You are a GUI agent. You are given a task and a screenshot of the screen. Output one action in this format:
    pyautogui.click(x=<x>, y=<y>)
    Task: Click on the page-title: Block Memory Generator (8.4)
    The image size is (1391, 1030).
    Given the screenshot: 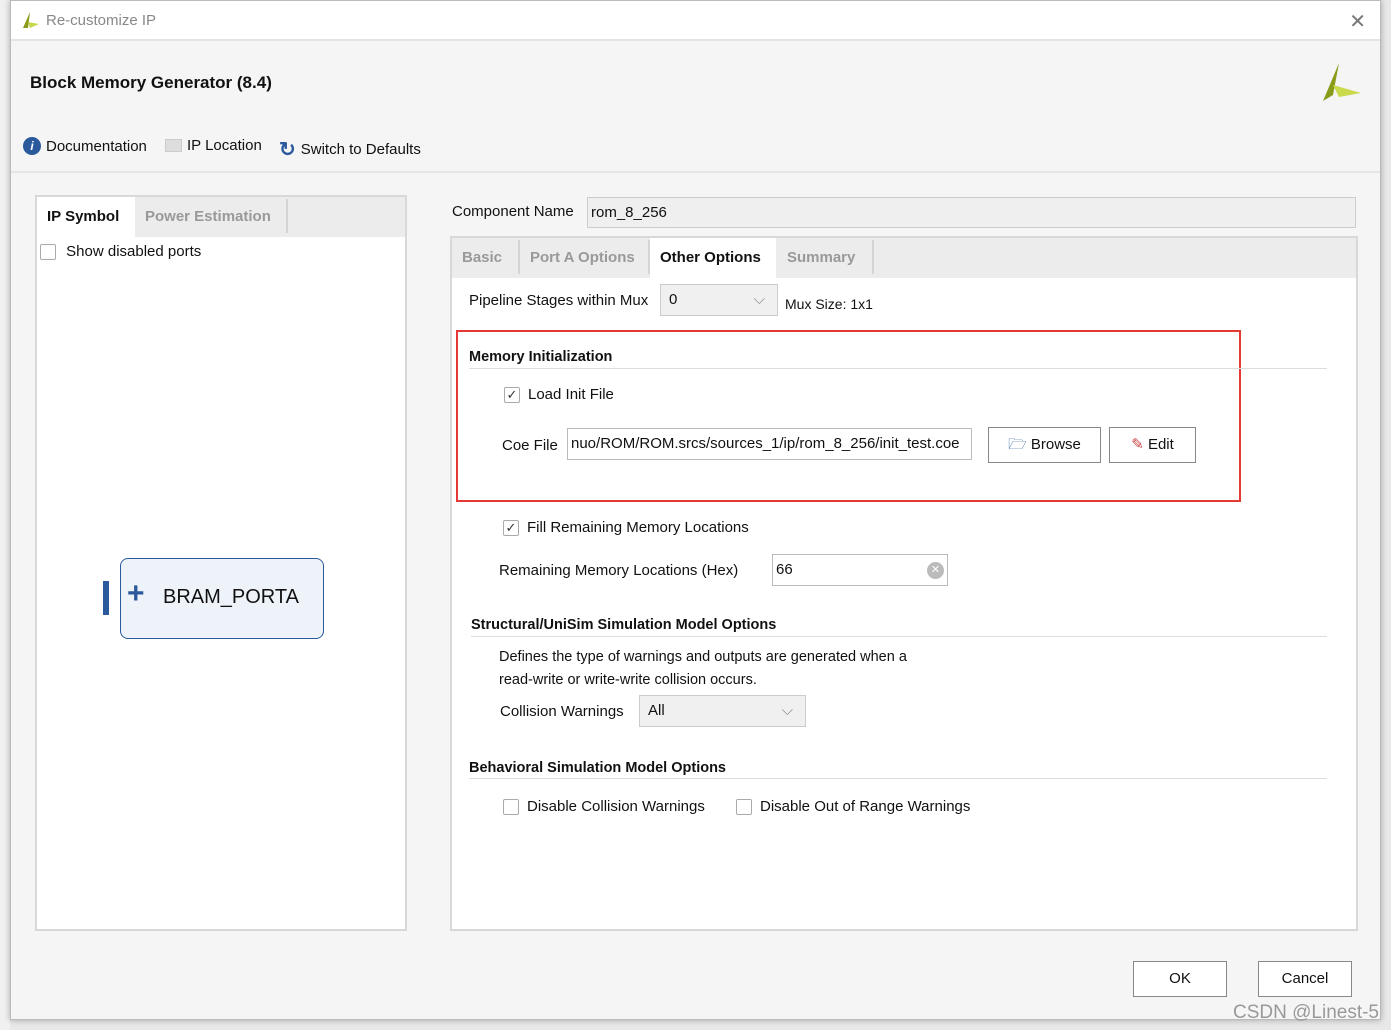 What is the action you would take?
    pyautogui.click(x=151, y=82)
    